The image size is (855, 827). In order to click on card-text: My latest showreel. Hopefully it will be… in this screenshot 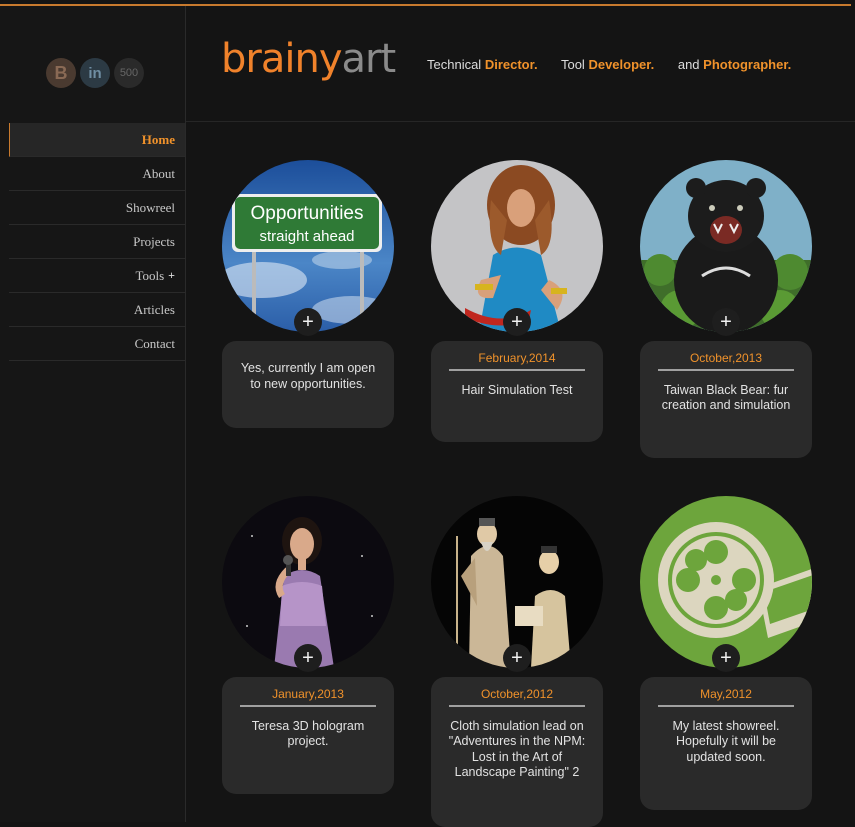, I will do `click(726, 741)`.